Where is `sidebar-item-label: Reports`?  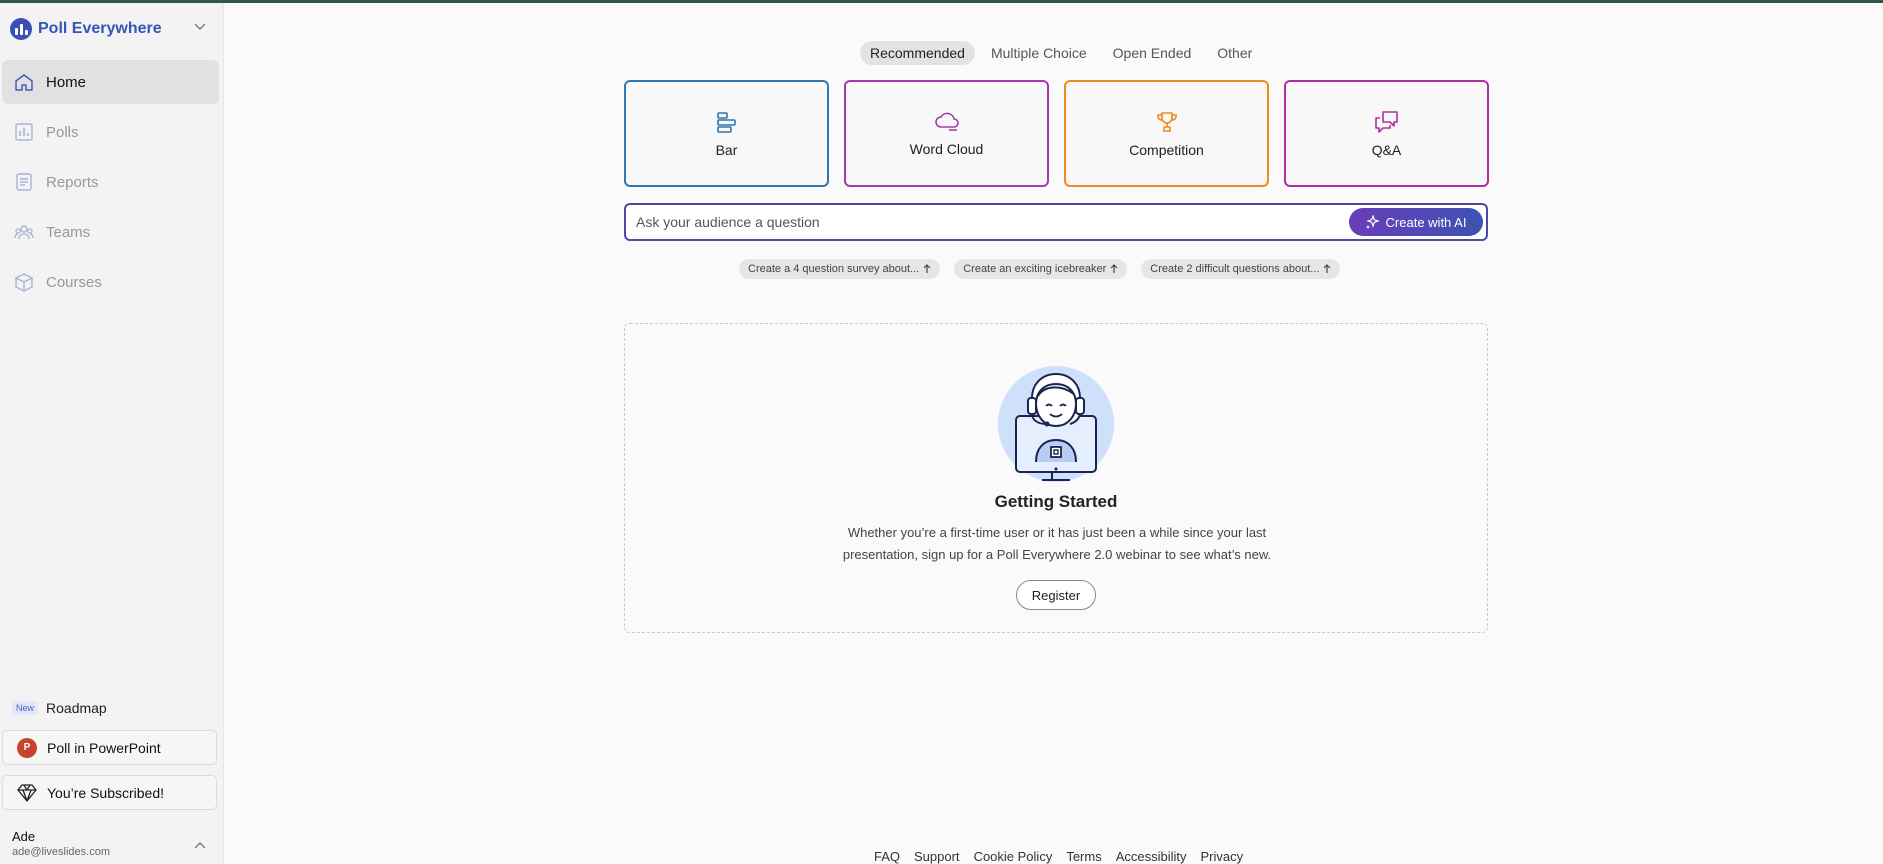 sidebar-item-label: Reports is located at coordinates (72, 182).